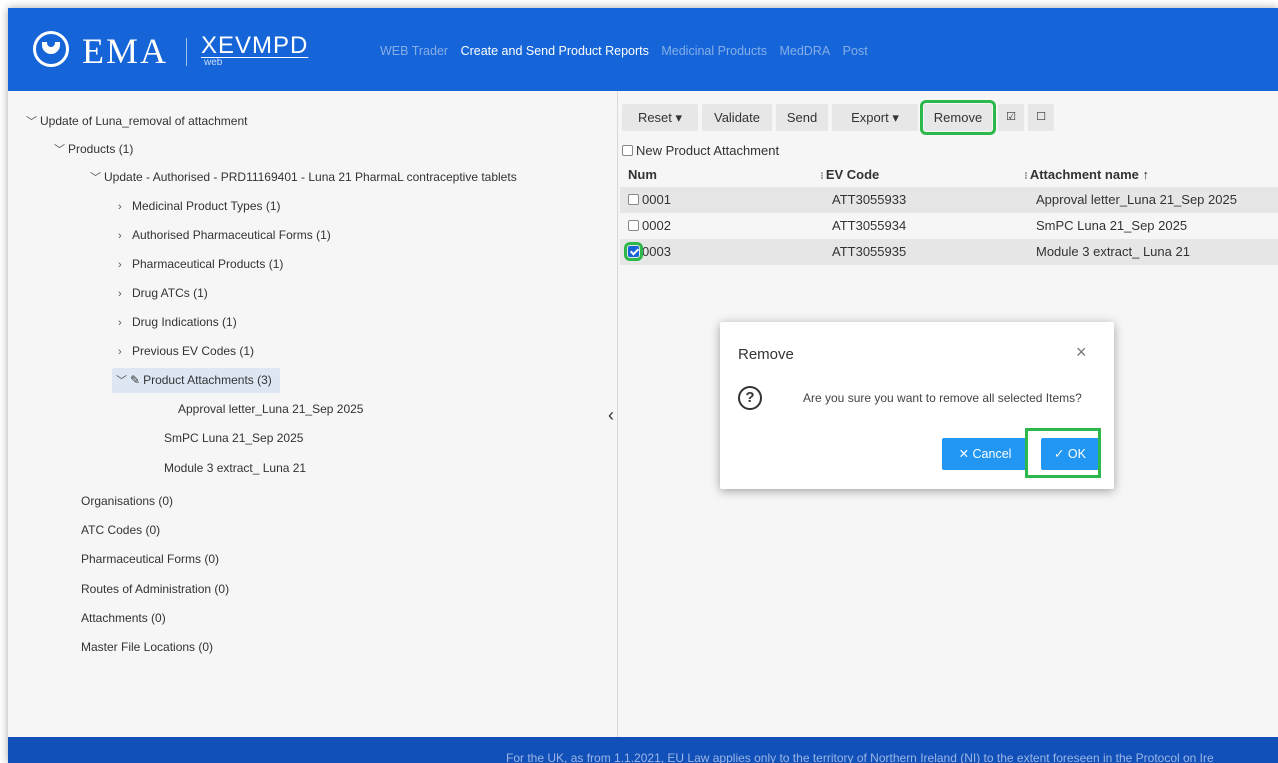 The image size is (1278, 763). Describe the element at coordinates (949, 175) in the screenshot. I see `table-header-row: Num ⁝ EV Code ⁝ Attachment name ↑` at that location.